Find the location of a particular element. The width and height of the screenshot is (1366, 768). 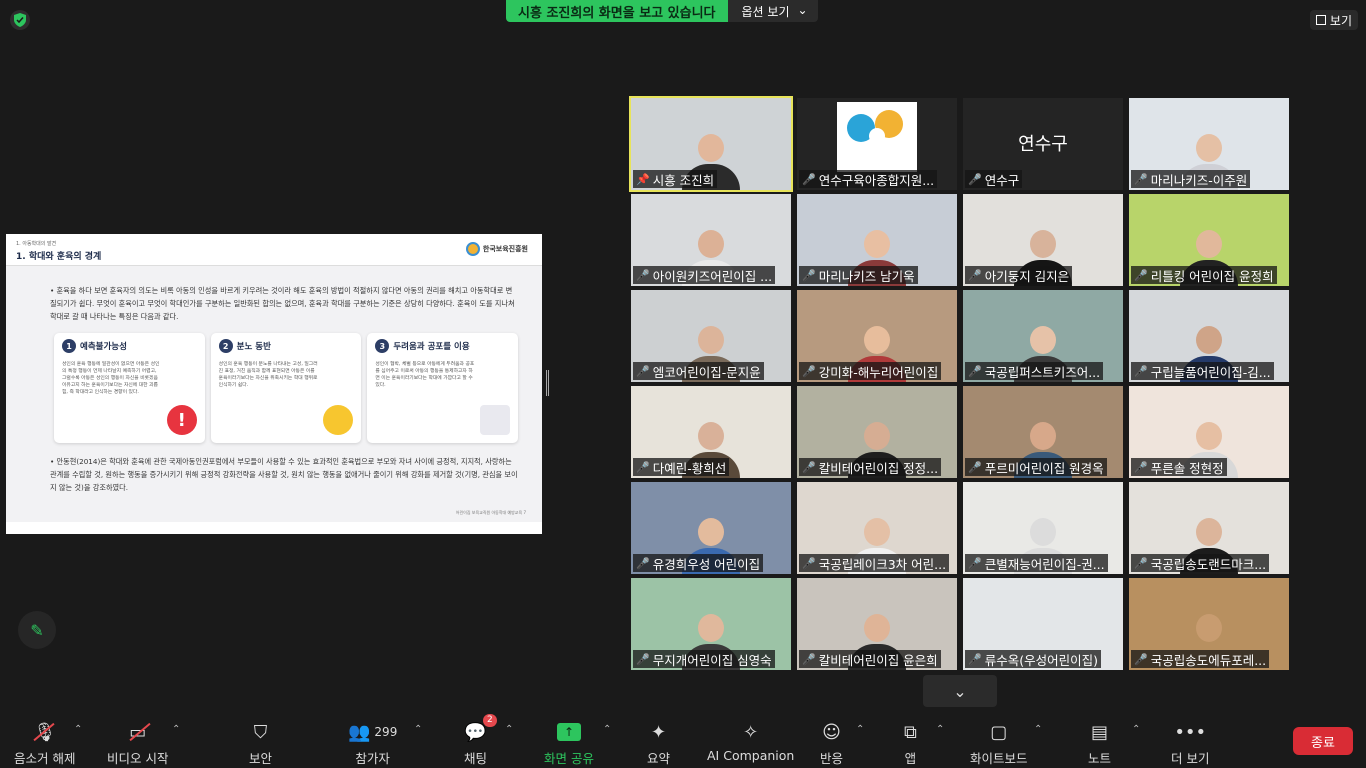

participants-options-caret: ⌃ is located at coordinates (418, 729).